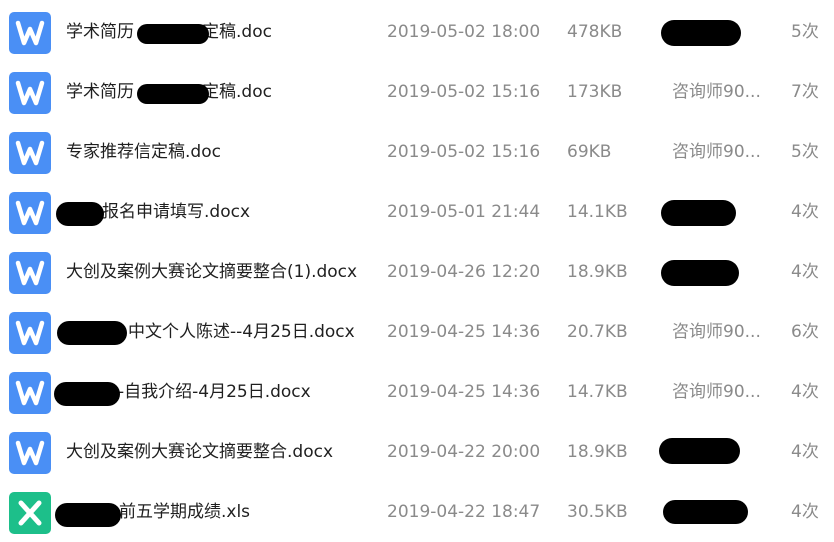 The height and width of the screenshot is (542, 834). What do you see at coordinates (589, 152) in the screenshot?
I see `file-size: 69KB` at bounding box center [589, 152].